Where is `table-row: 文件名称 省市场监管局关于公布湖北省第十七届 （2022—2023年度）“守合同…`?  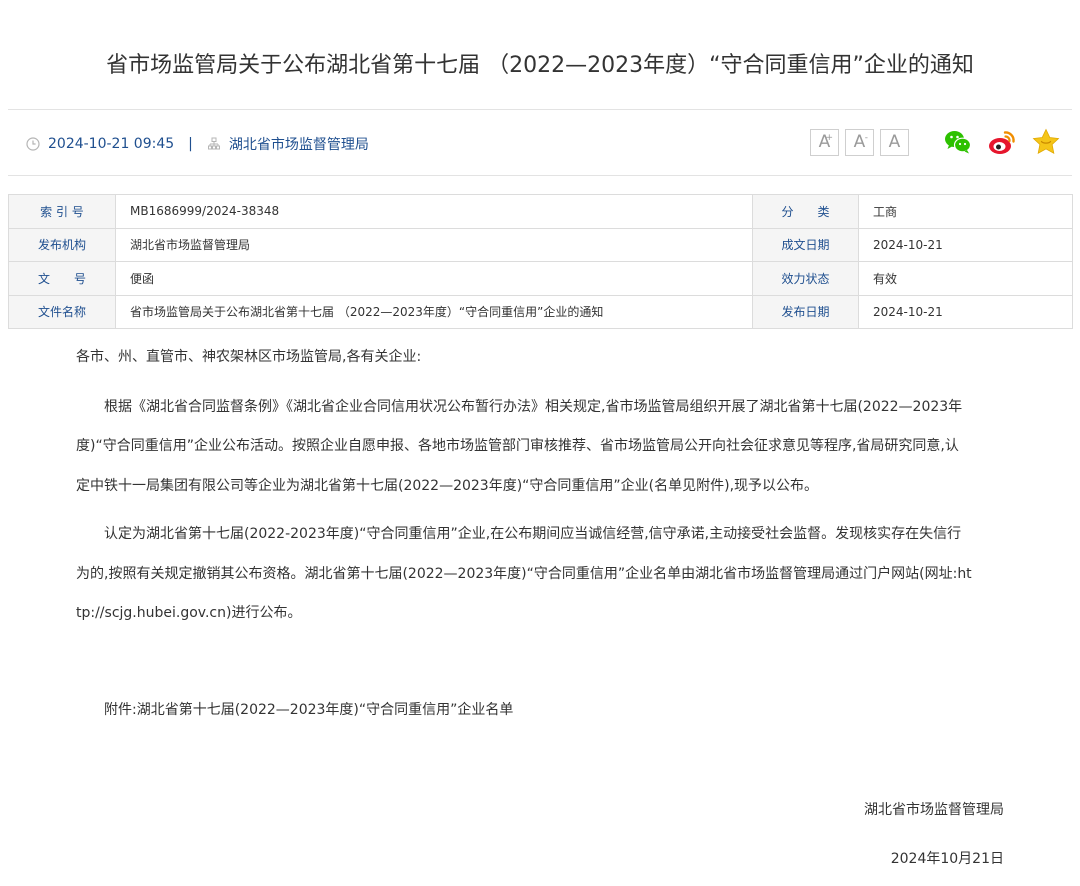
table-row: 文件名称 省市场监管局关于公布湖北省第十七届 （2022—2023年度）“守合同… is located at coordinates (540, 311).